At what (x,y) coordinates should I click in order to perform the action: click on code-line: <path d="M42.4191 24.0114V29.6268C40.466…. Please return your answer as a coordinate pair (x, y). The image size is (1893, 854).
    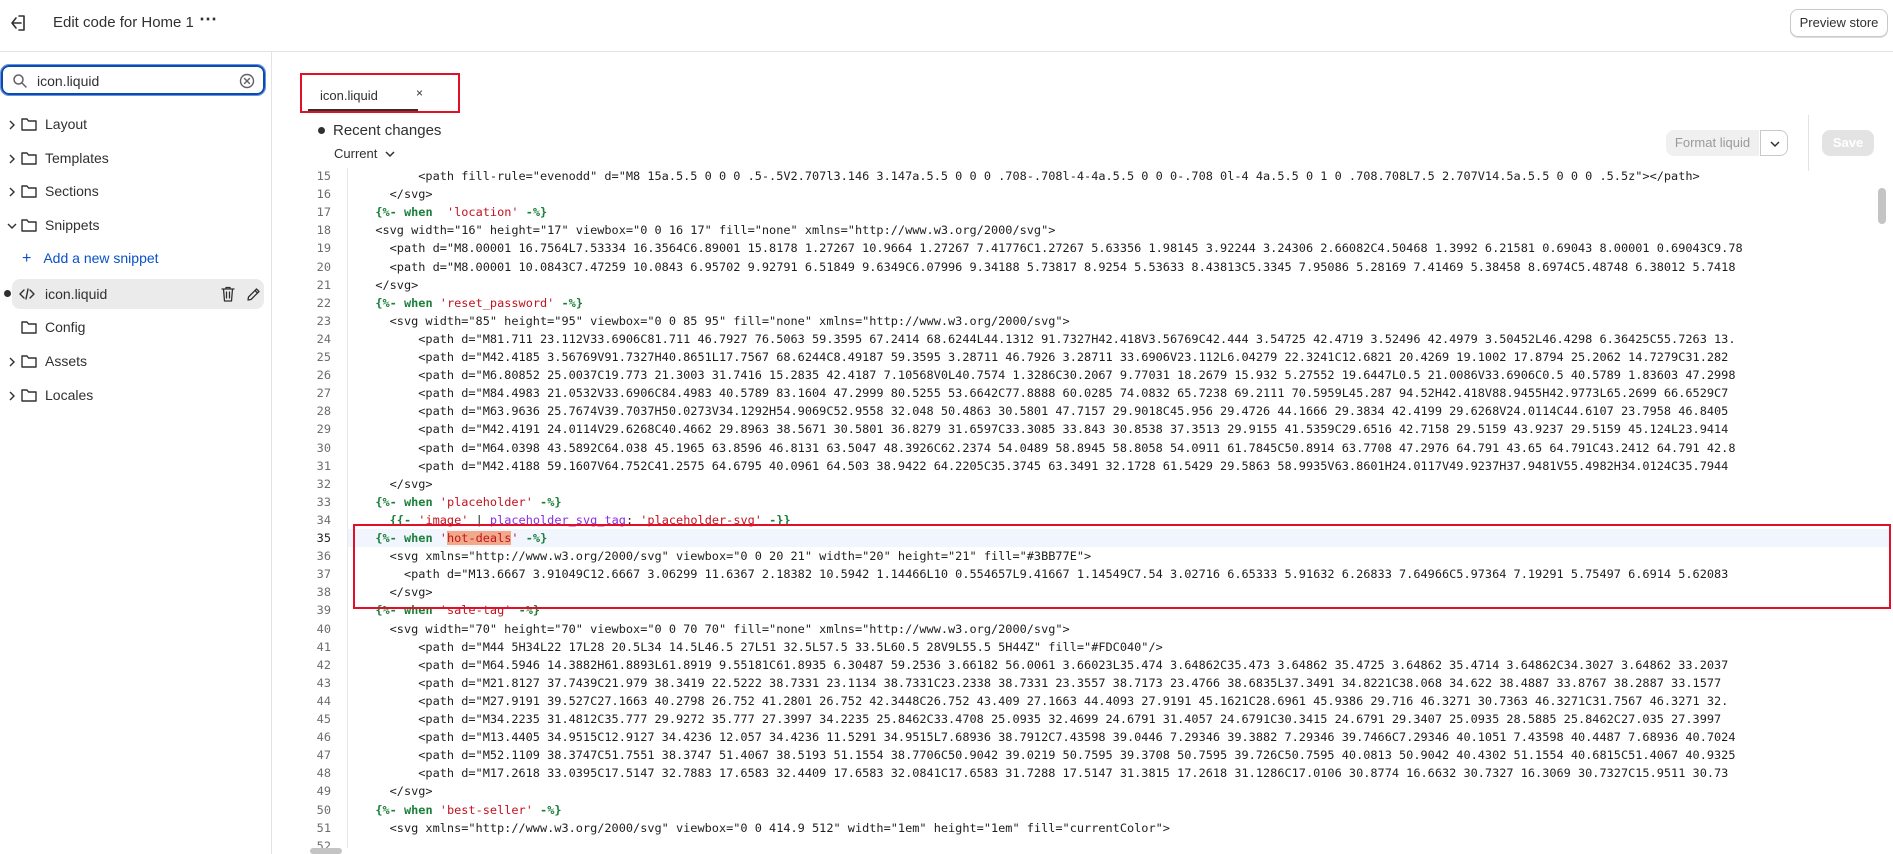
    Looking at the image, I should click on (1045, 429).